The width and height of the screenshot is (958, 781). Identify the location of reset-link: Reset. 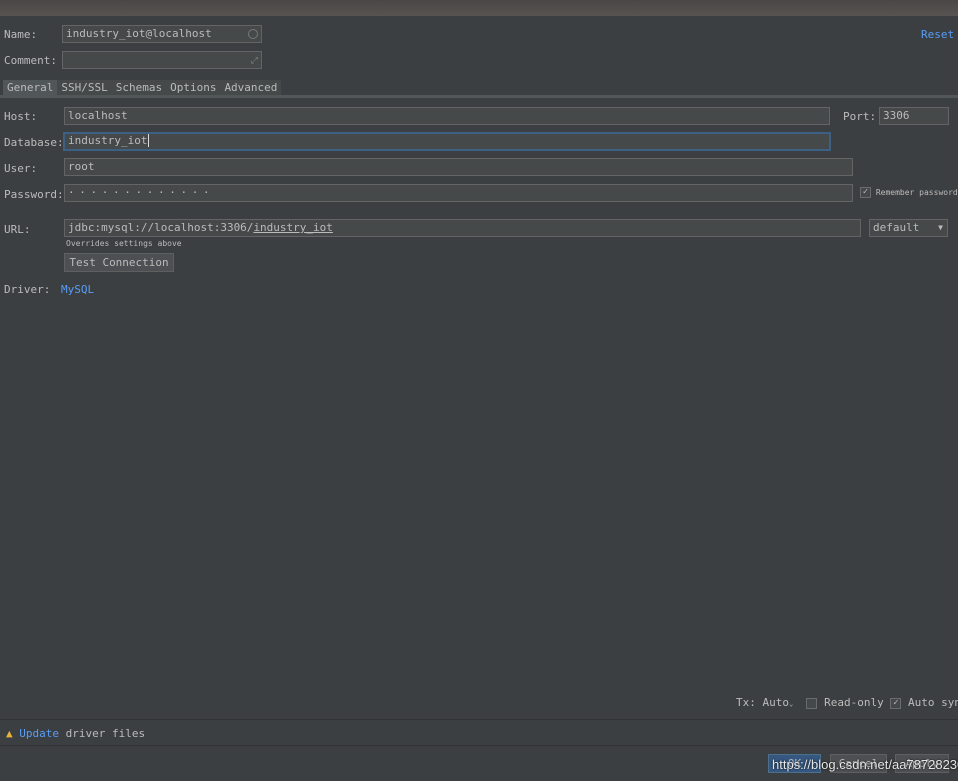
(937, 34).